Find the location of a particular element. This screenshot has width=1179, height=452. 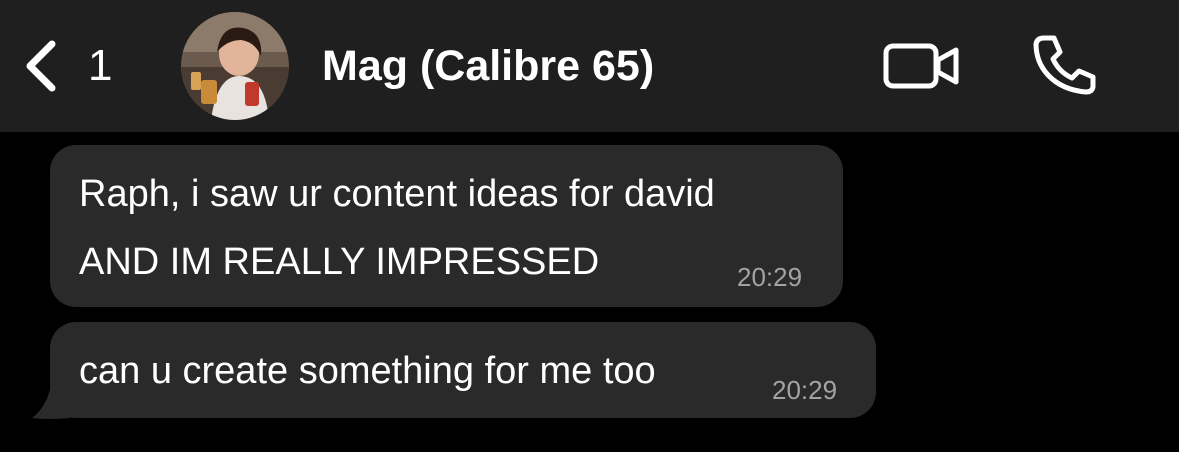

message-bubble: can u create something for me too 20:29 is located at coordinates (463, 370).